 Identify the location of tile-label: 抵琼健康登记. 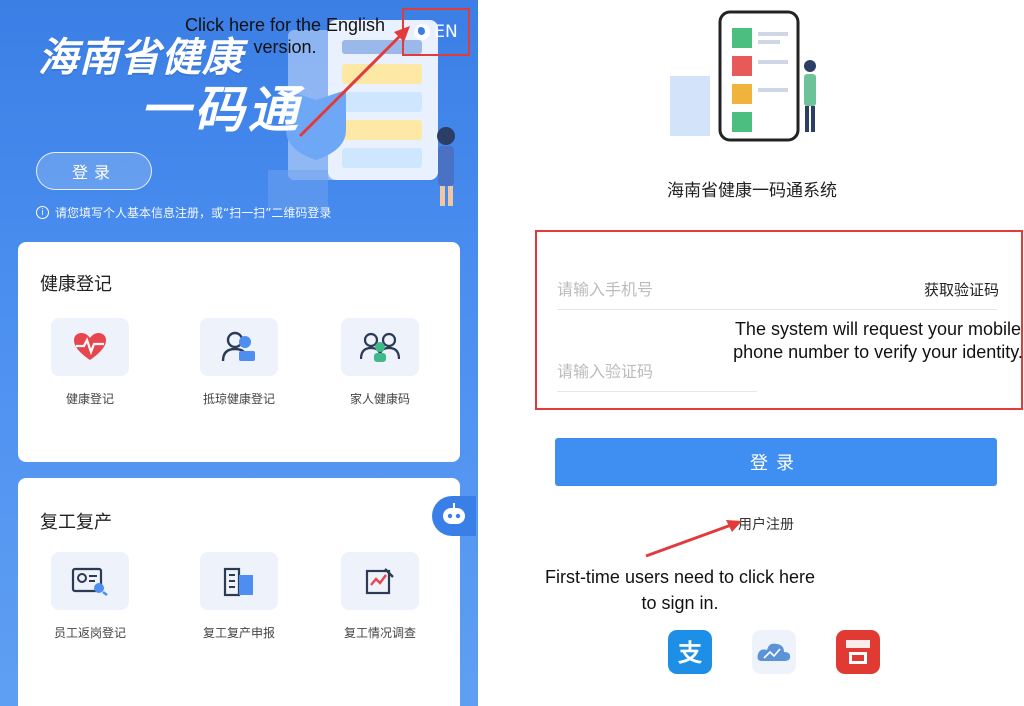
(238, 399).